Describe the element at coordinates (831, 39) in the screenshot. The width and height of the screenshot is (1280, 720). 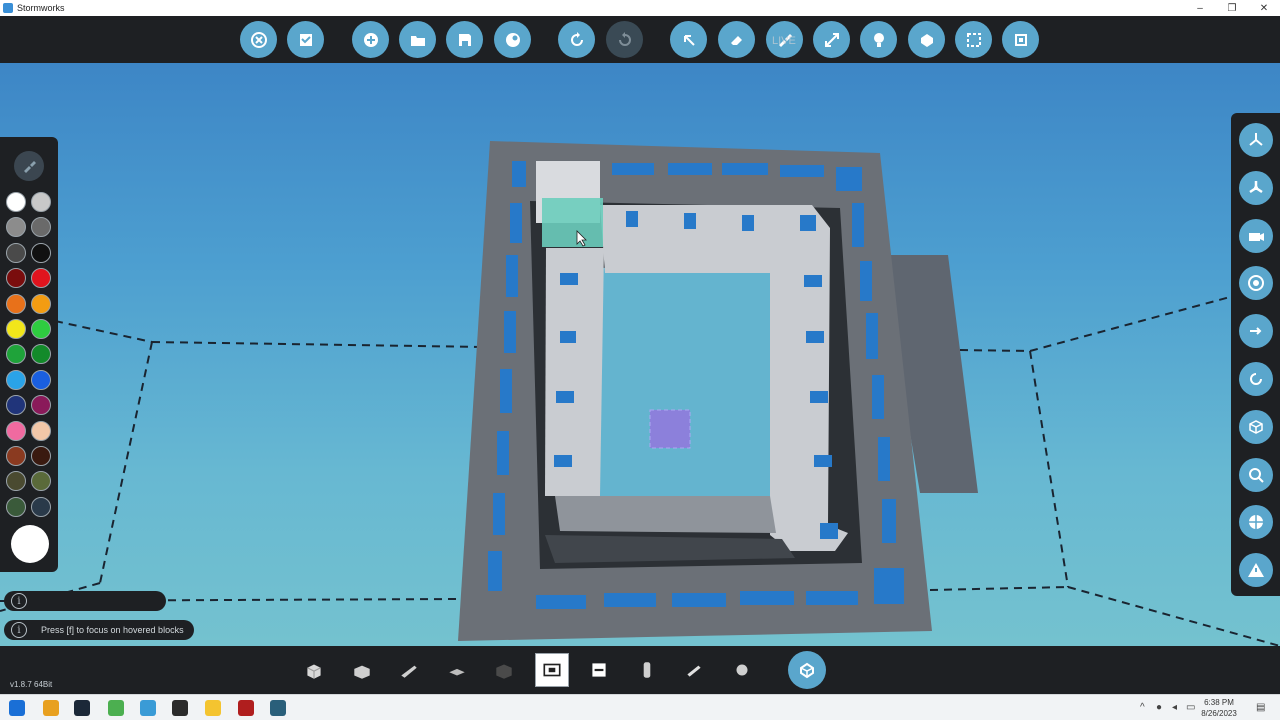
I see `resize-button` at that location.